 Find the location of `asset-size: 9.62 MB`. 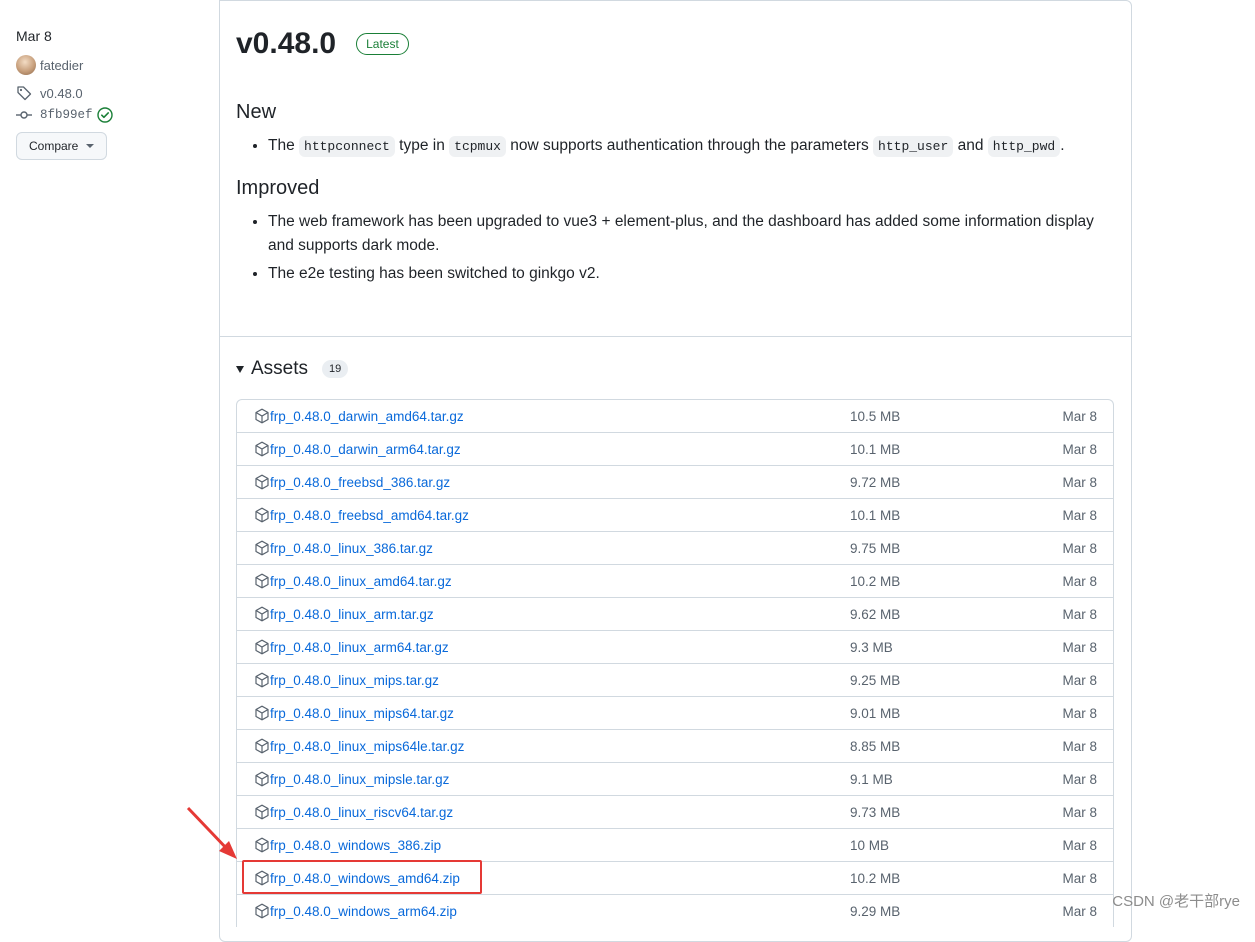

asset-size: 9.62 MB is located at coordinates (875, 614).